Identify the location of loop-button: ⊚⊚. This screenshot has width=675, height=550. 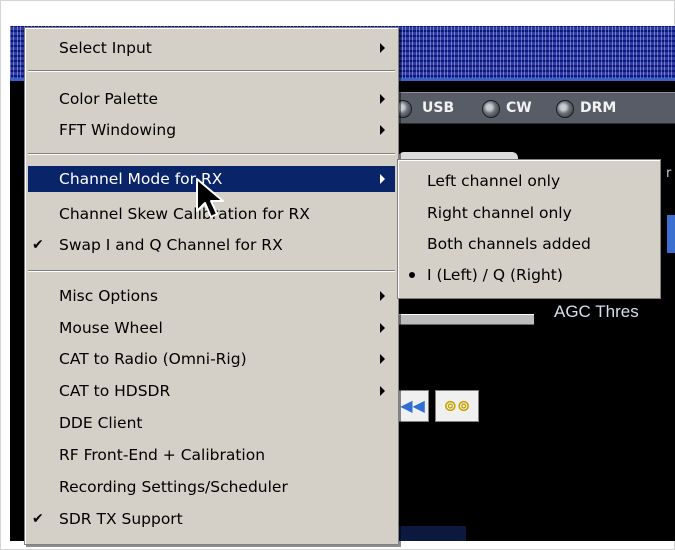
(457, 406).